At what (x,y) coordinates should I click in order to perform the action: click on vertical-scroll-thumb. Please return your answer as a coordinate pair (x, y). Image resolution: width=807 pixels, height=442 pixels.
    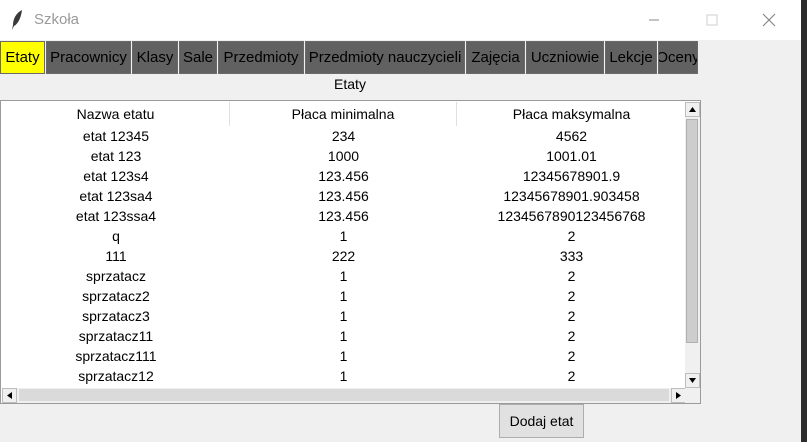
    Looking at the image, I should click on (692, 231).